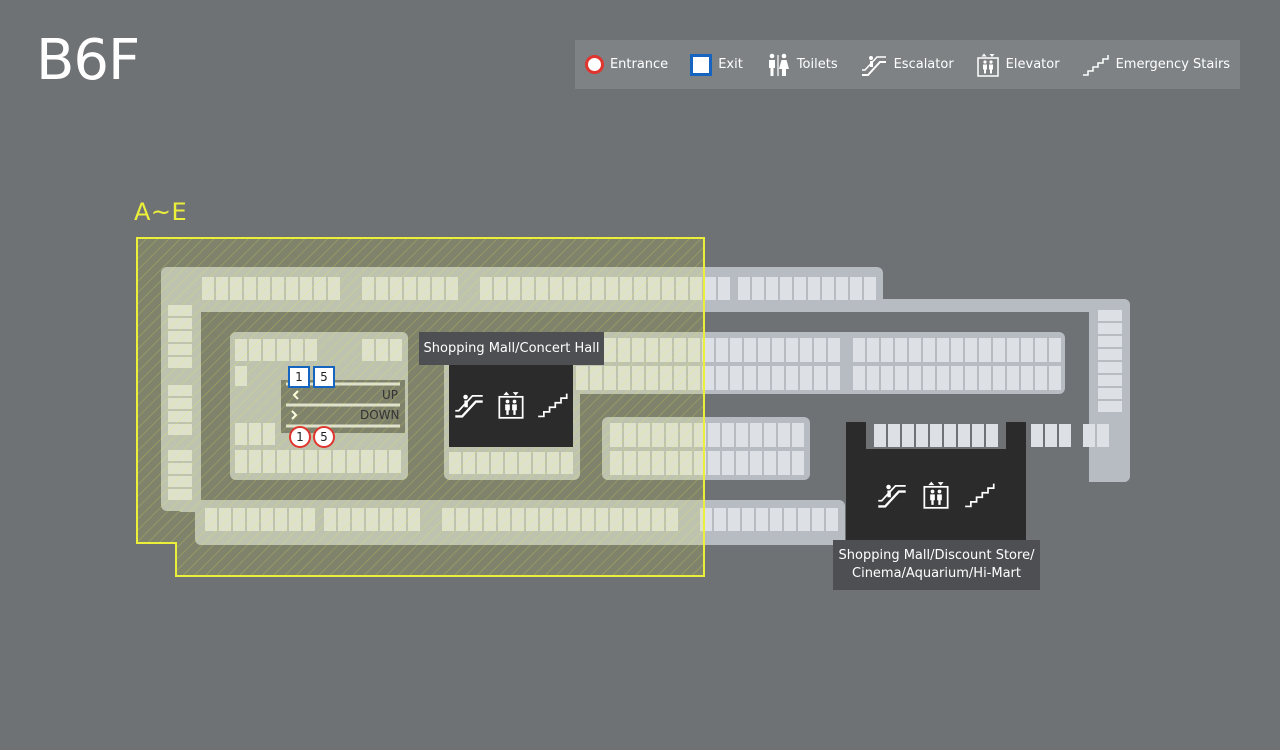 The image size is (1280, 750). I want to click on entrance-number: 5, so click(324, 437).